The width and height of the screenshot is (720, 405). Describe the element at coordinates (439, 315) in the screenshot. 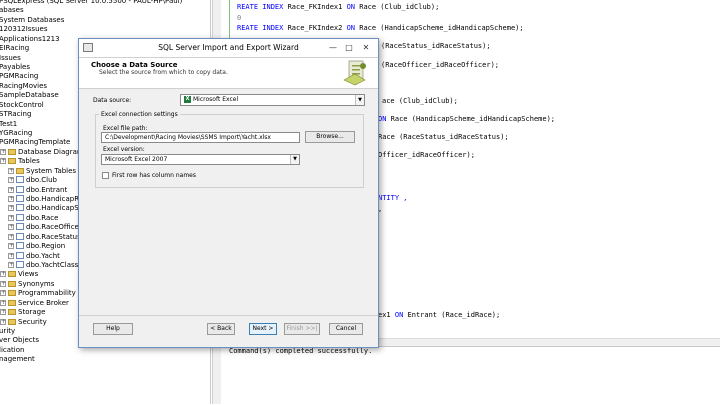

I see `code-line: ex1 ON Entrant (Race_idRace);` at that location.